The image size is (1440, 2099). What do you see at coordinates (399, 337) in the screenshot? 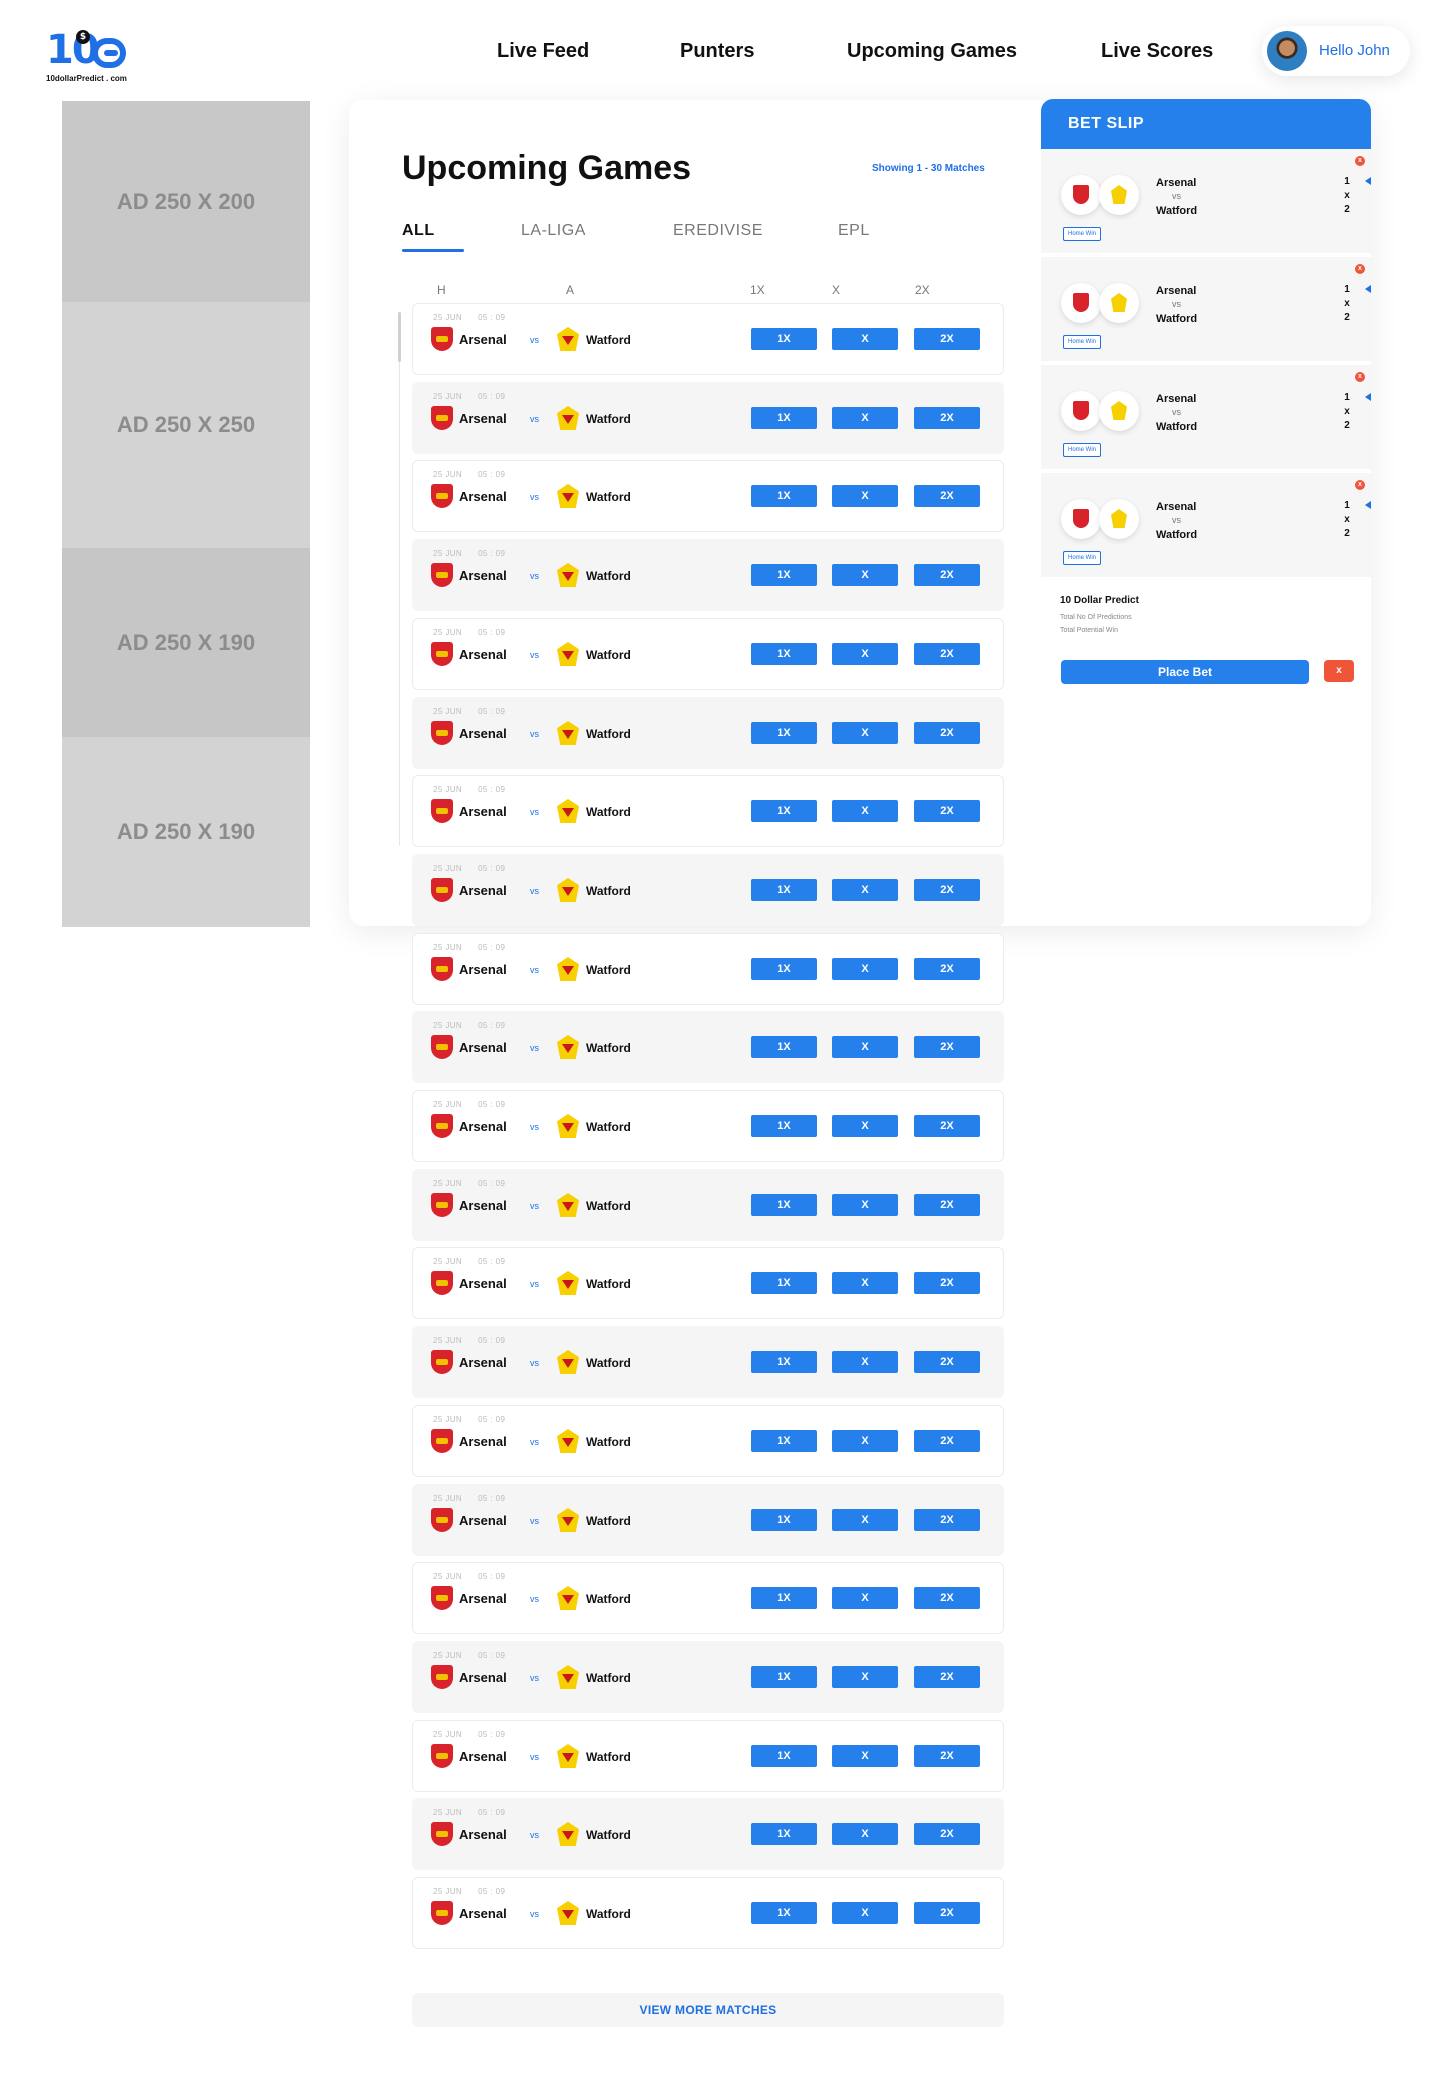
I see `scrollbar-thumb` at bounding box center [399, 337].